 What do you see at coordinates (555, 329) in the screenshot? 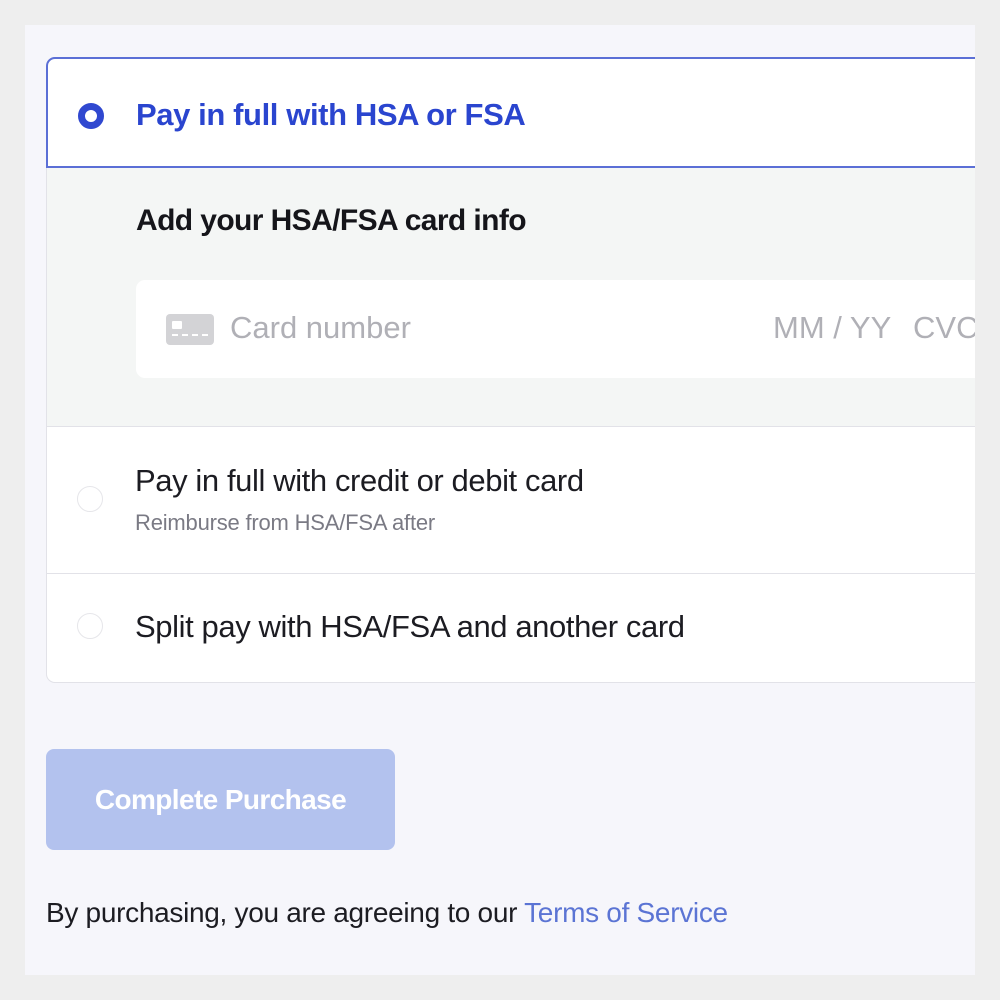
I see `card-input-field: Card number MM / YY CVC` at bounding box center [555, 329].